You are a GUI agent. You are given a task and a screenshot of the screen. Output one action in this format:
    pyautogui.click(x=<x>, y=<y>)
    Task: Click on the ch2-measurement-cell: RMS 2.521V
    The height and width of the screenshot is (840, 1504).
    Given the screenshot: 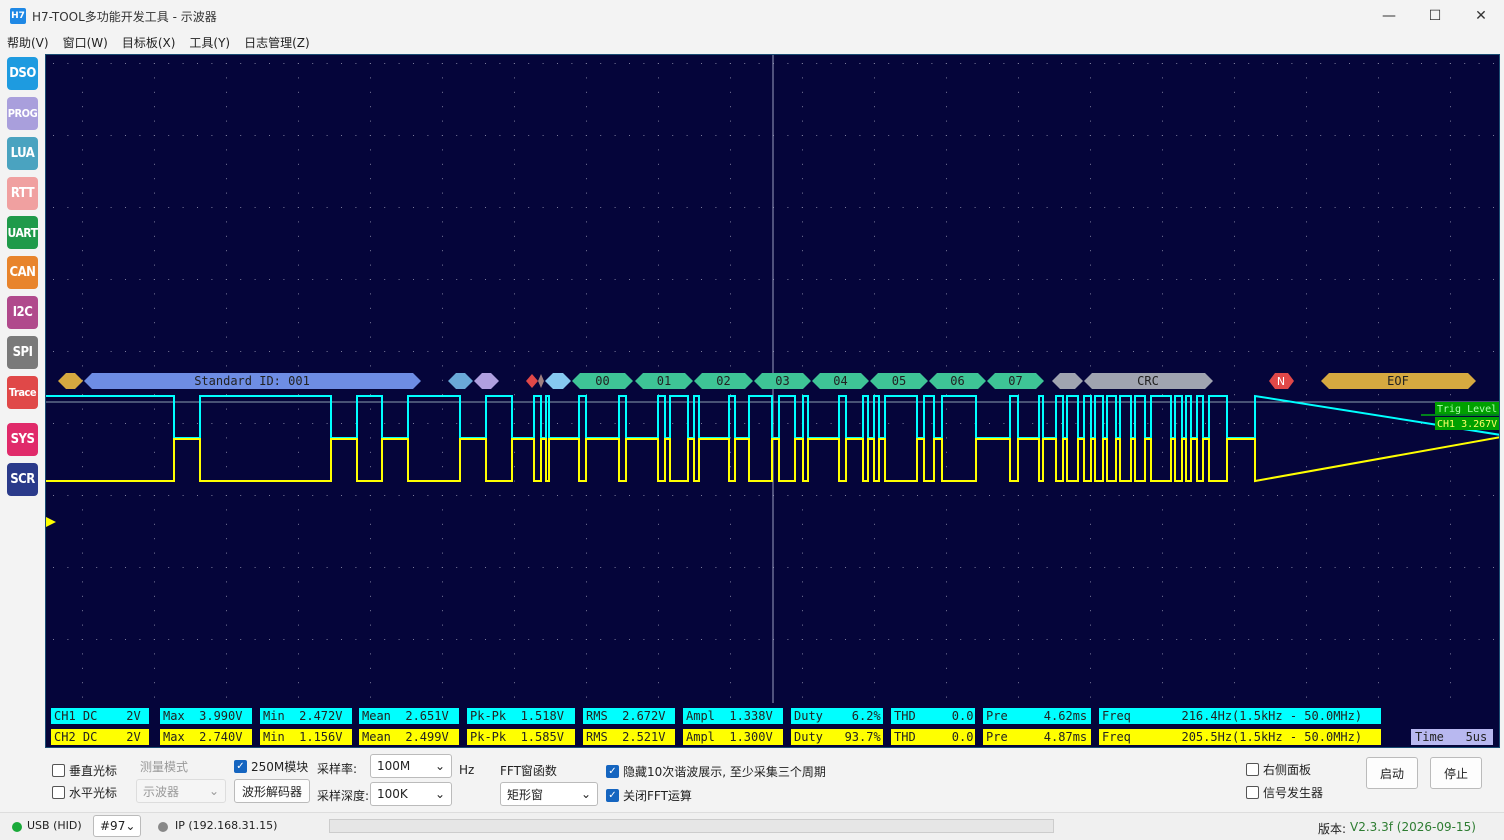 What is the action you would take?
    pyautogui.click(x=629, y=737)
    